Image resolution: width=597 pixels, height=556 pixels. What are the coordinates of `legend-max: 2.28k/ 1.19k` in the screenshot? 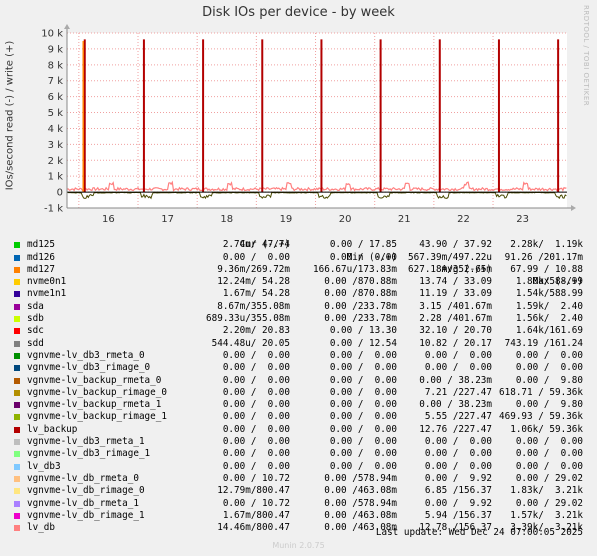 It's located at (546, 245).